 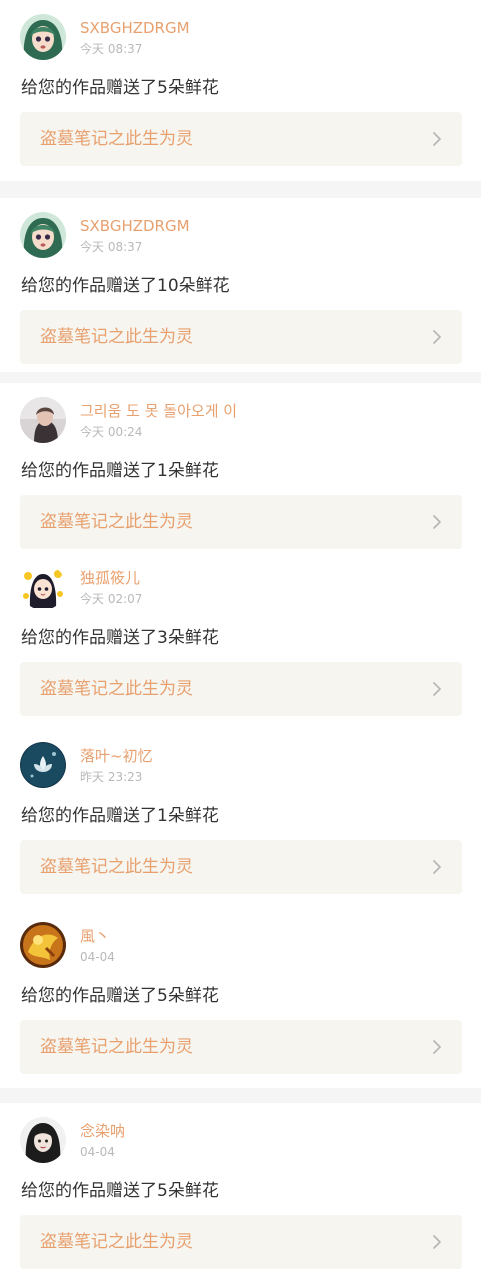 I want to click on notification-item: 風丶 04-04 给您的作品赠送了5朵鲜花盗墓笔记之此生为灵, so click(x=240, y=998).